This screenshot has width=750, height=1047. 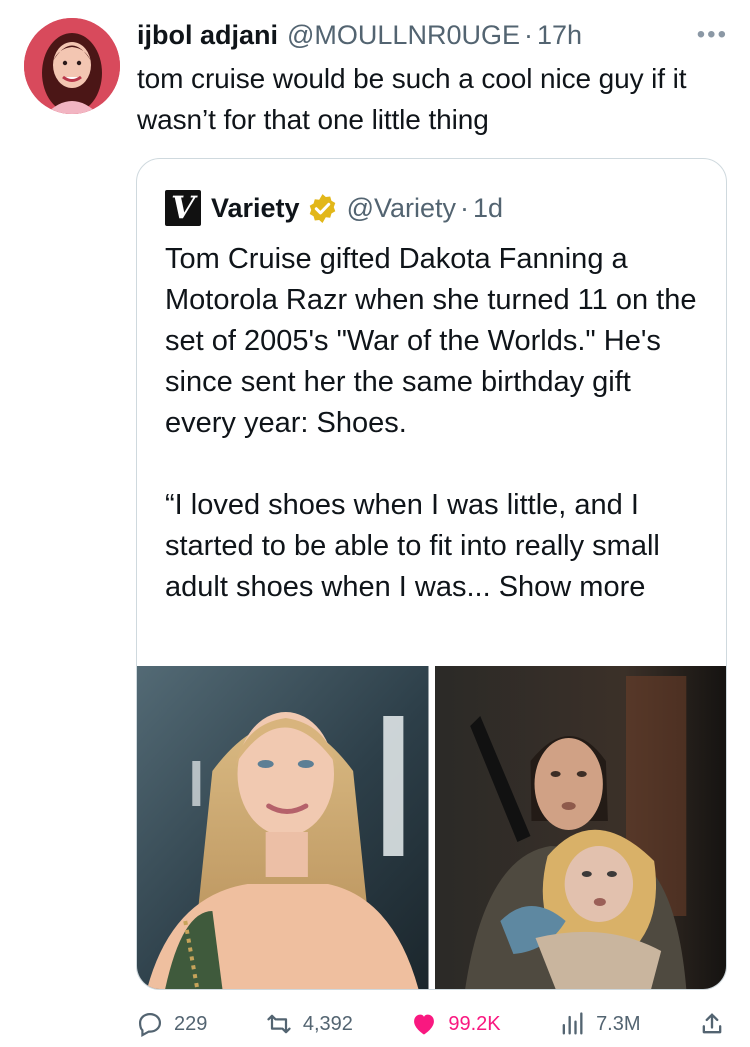 What do you see at coordinates (322, 208) in the screenshot?
I see `gold-verified-icon` at bounding box center [322, 208].